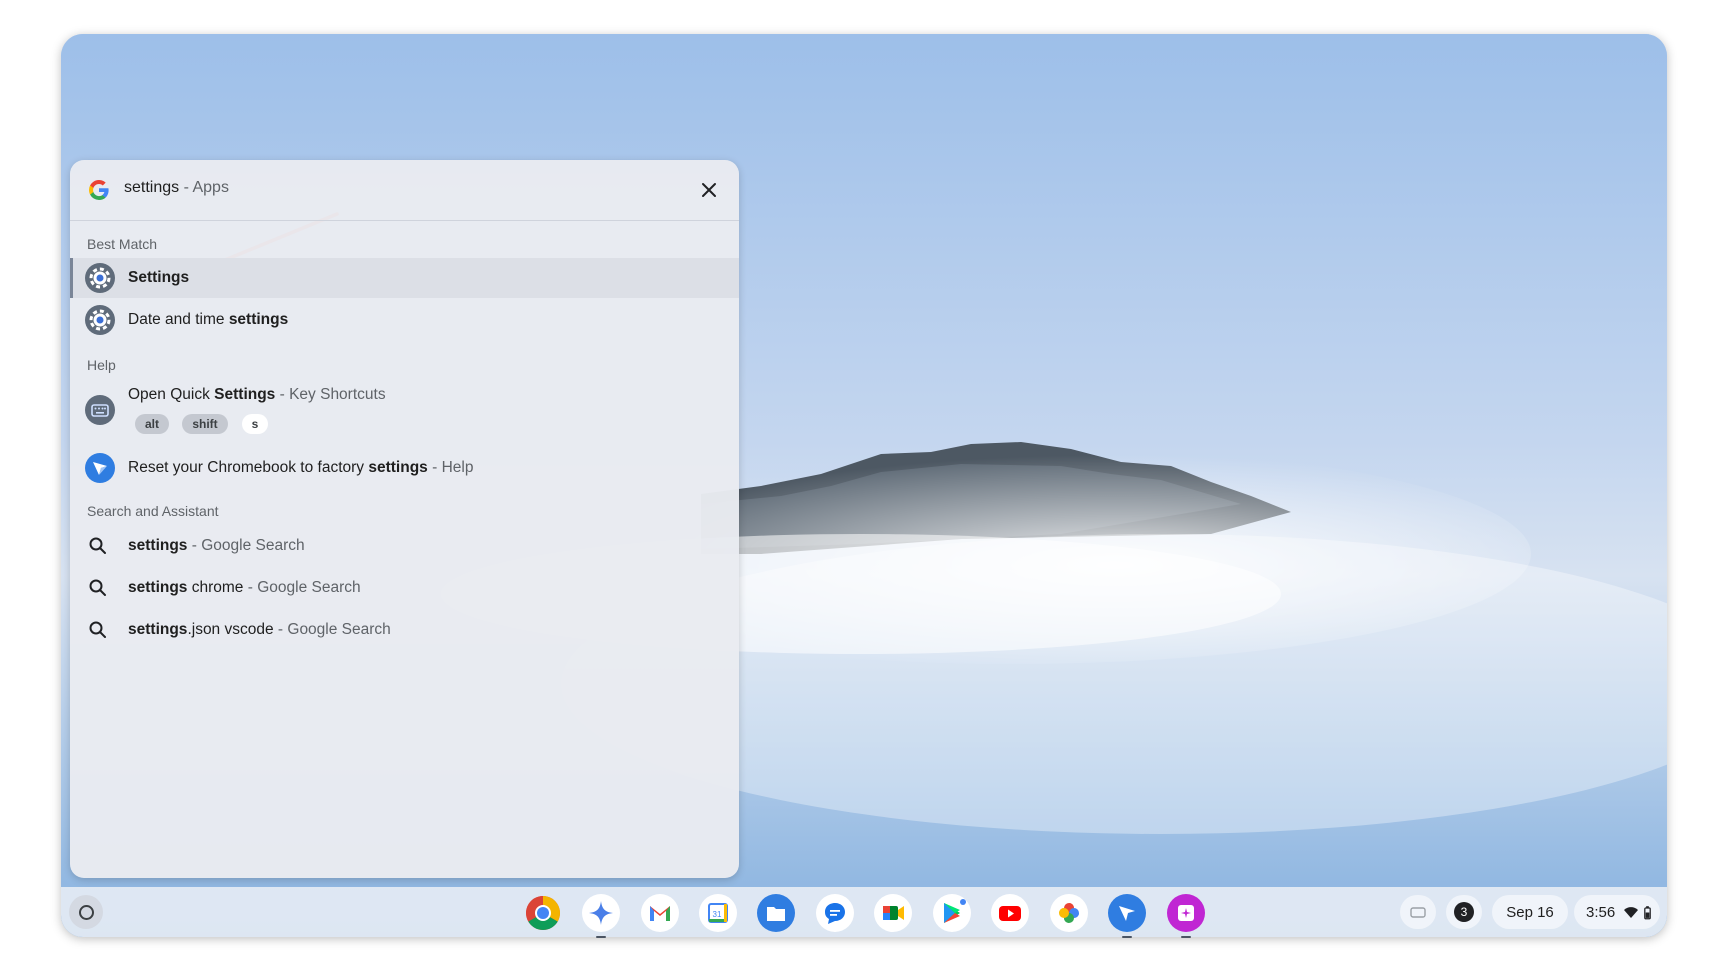 The image size is (1721, 968). I want to click on notification-counter: 3, so click(1464, 912).